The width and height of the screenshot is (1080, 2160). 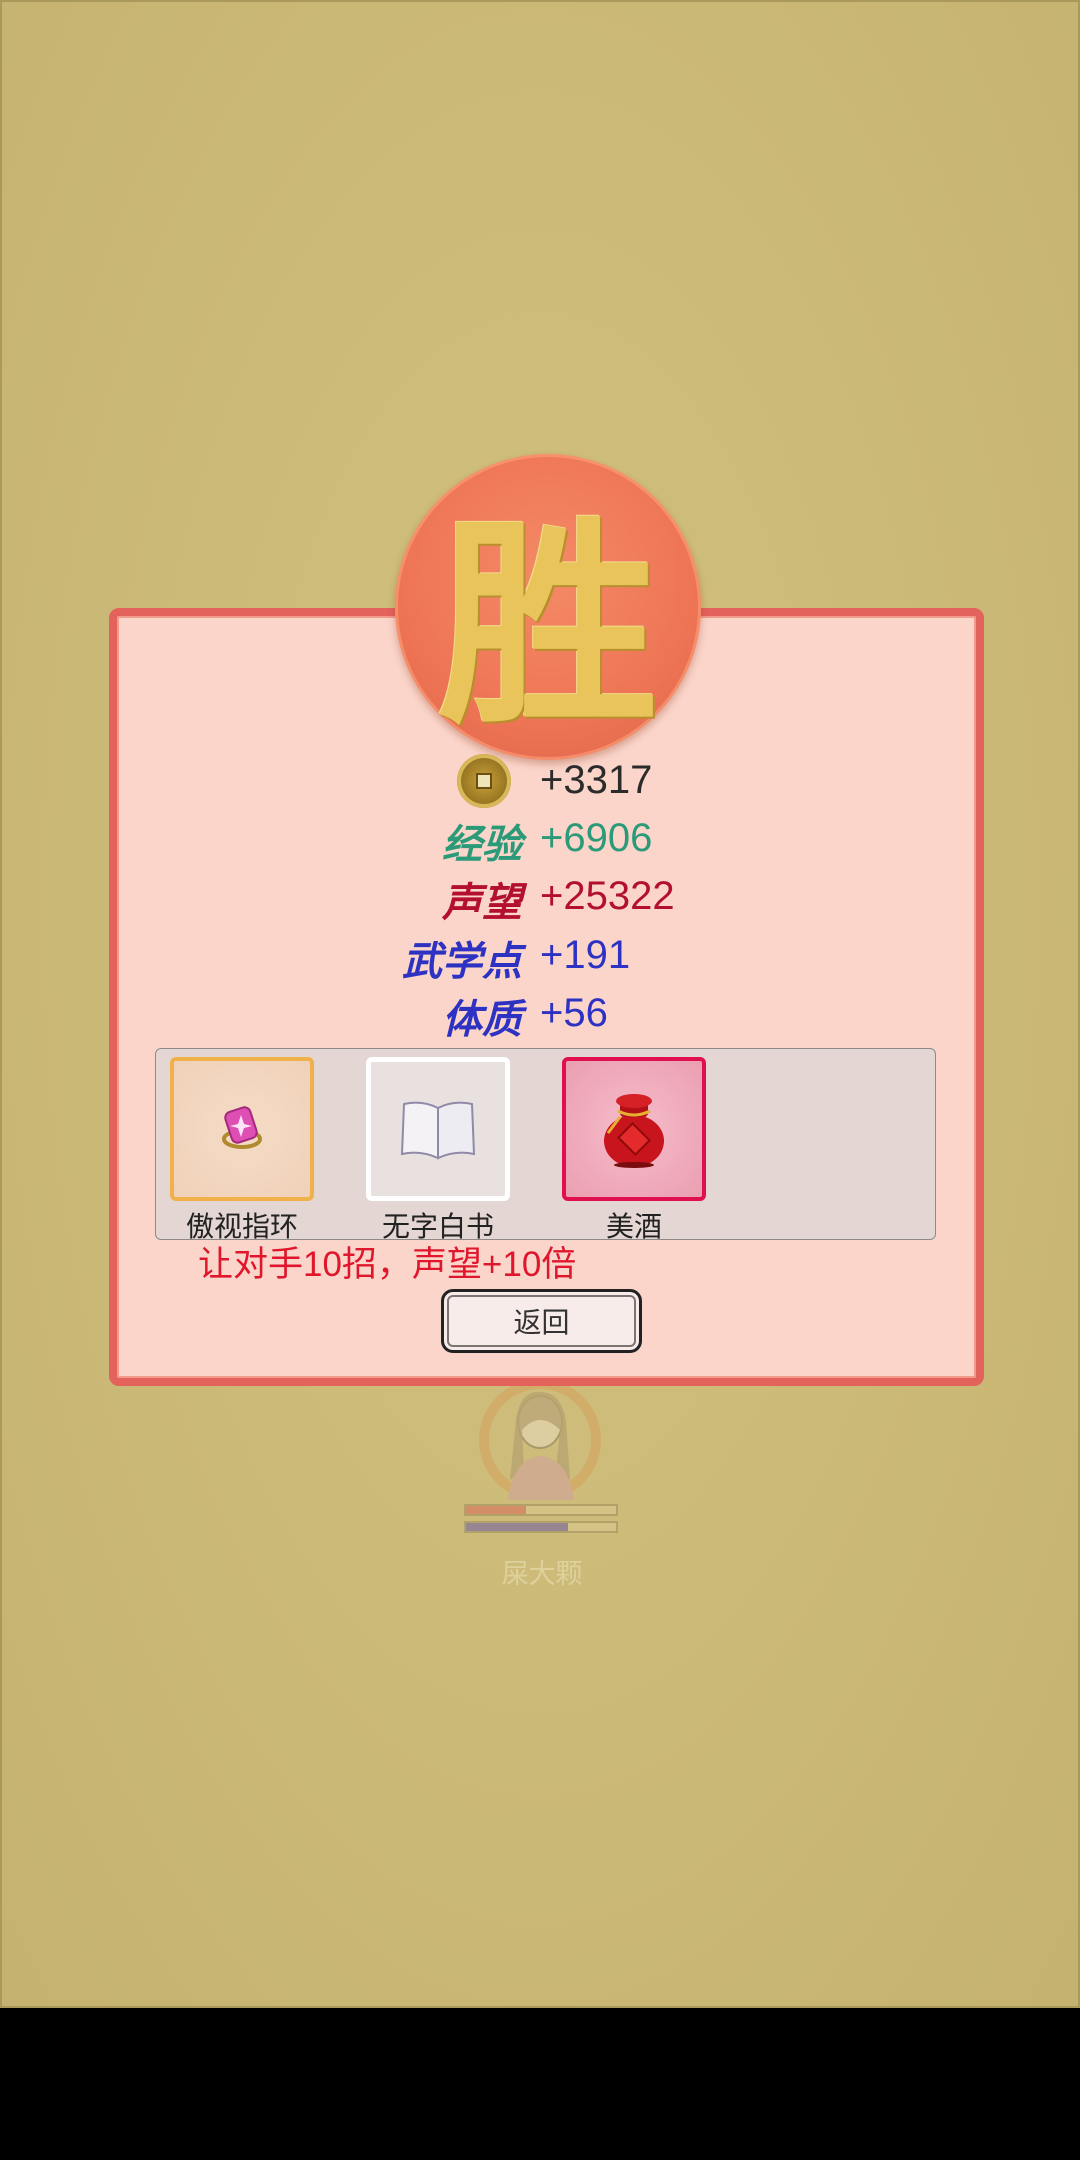 I want to click on item-slot: 傲视指环, so click(x=242, y=1151).